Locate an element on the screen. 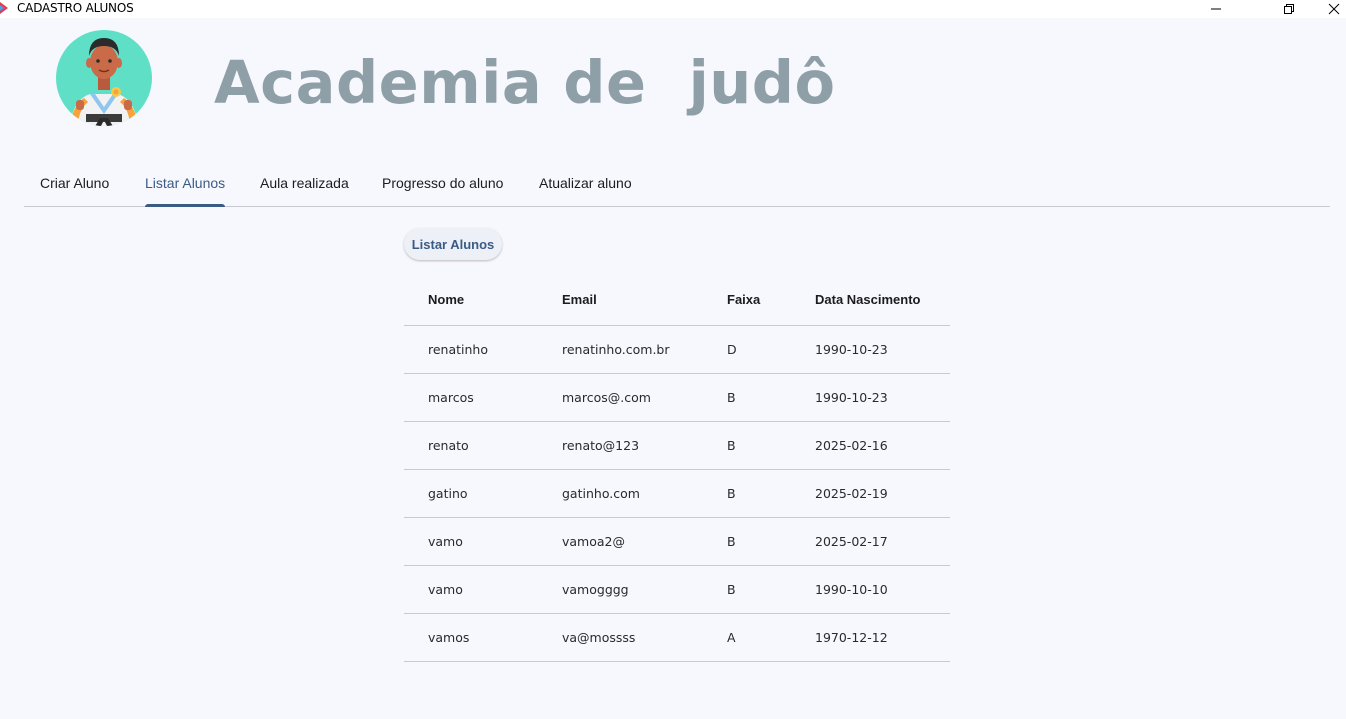 This screenshot has height=719, width=1346. table-header: Nome Email Faixa Data Nascimento is located at coordinates (677, 300).